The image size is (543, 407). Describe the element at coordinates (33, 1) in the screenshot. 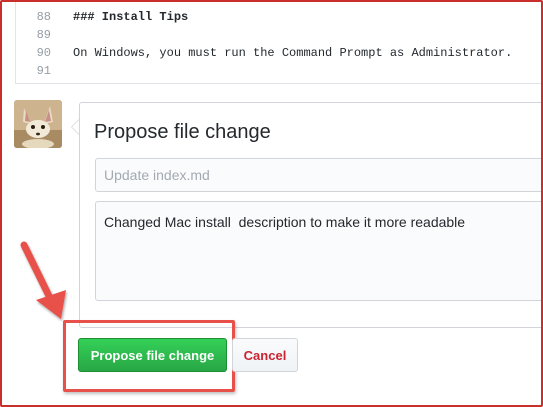

I see `line-number: 87` at that location.